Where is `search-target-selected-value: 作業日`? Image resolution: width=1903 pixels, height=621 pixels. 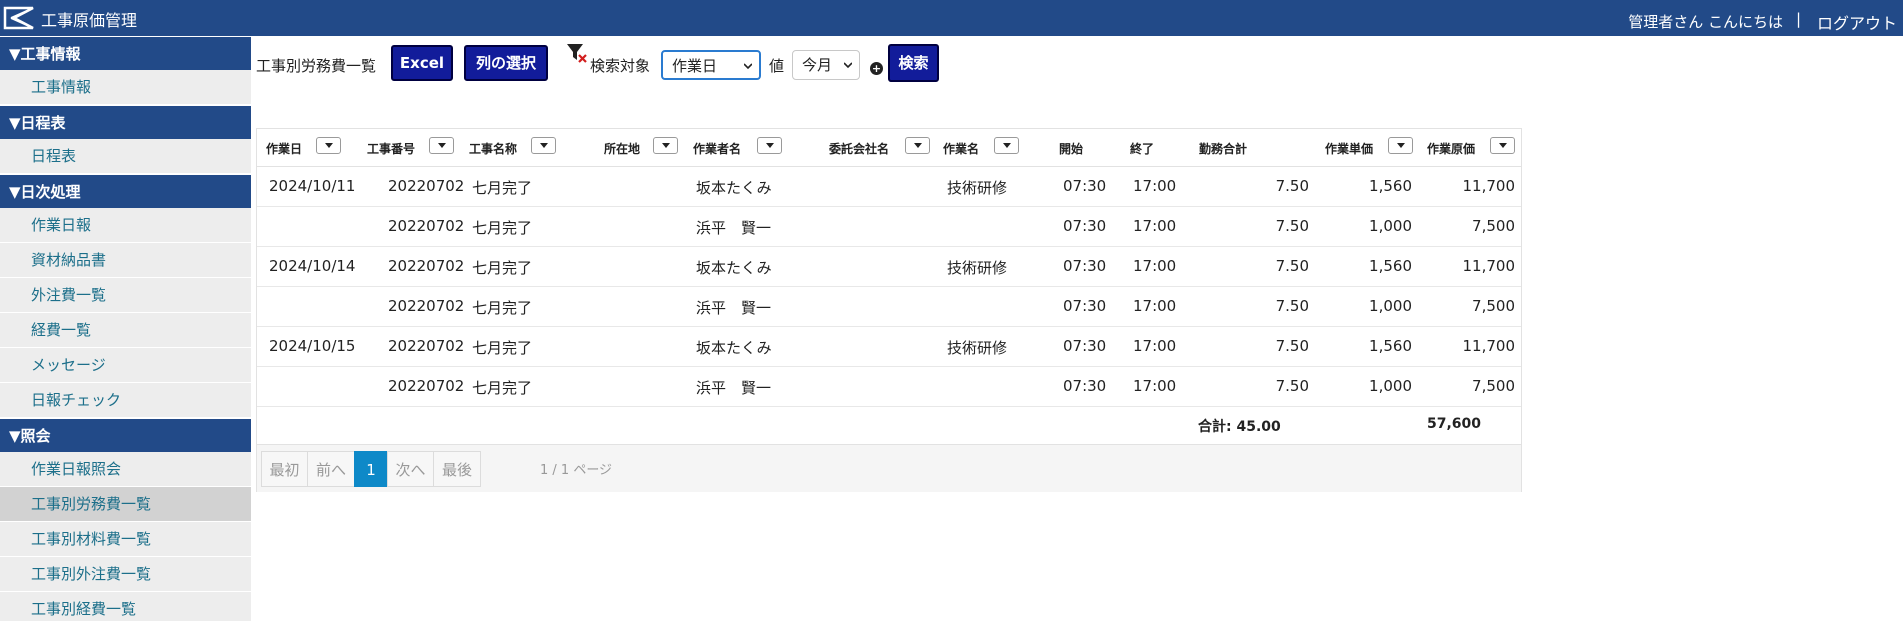 search-target-selected-value: 作業日 is located at coordinates (695, 66).